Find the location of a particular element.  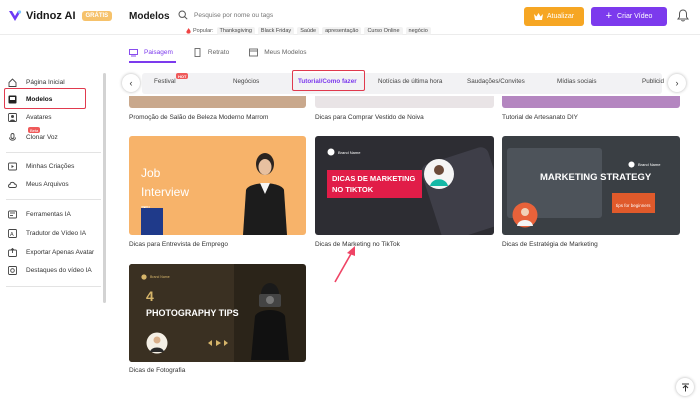

playback-controls-icon is located at coordinates (218, 343).